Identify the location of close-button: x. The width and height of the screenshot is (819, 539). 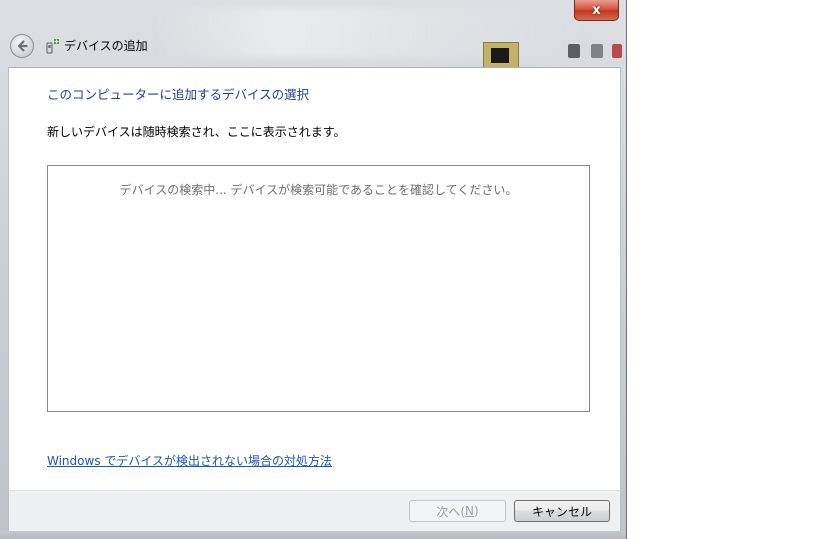
(596, 10).